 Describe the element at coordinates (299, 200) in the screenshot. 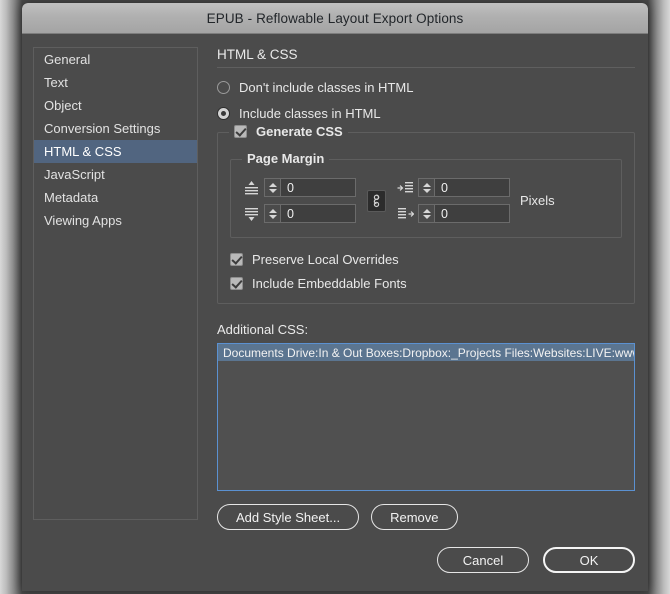

I see `vertical-margin-column: 0 0` at that location.